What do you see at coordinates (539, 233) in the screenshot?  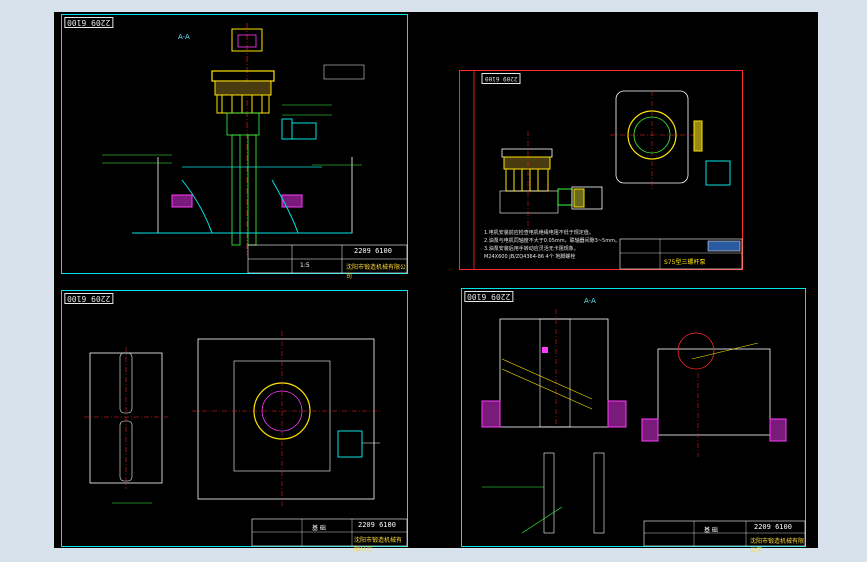 I see `note-line-1: 1.电机安装前应检查电机绝缘电阻不低于规定值。` at bounding box center [539, 233].